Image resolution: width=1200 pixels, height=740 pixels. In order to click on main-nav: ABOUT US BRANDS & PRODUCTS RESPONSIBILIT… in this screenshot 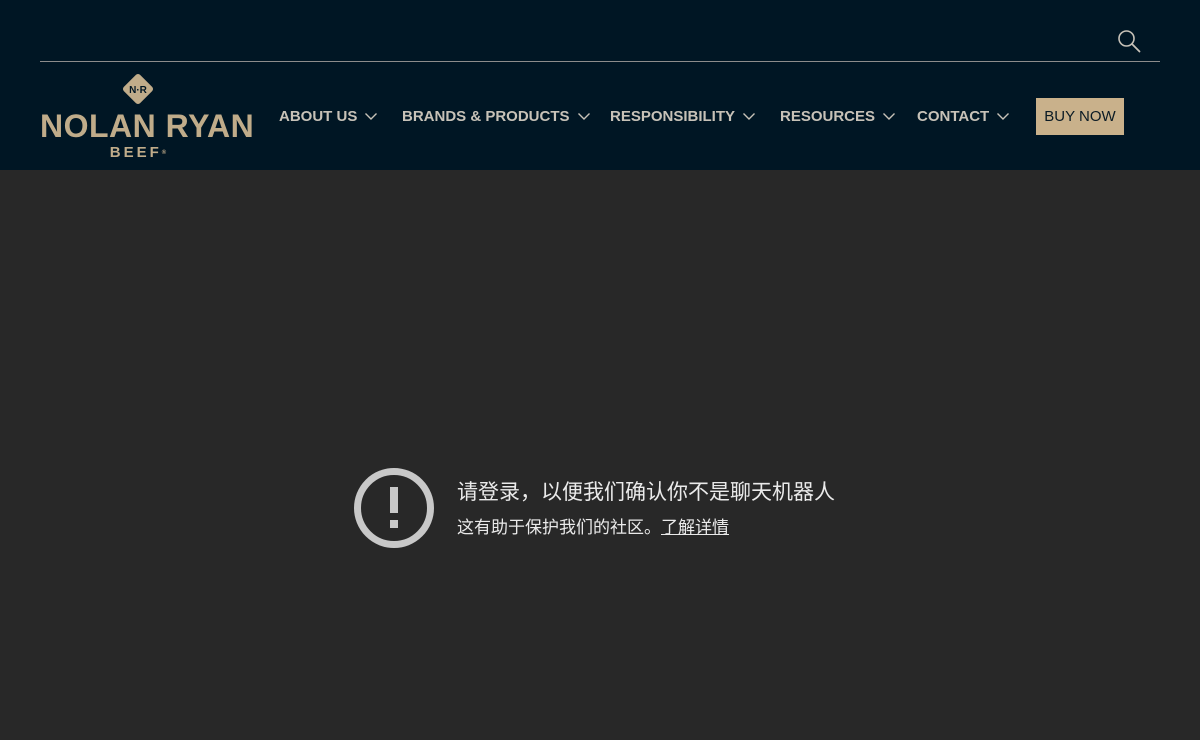, I will do `click(600, 116)`.